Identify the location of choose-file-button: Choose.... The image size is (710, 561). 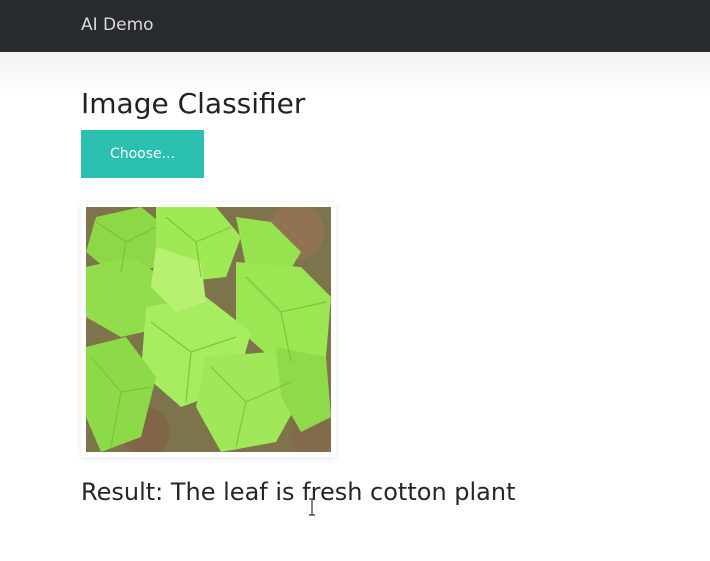
(142, 154).